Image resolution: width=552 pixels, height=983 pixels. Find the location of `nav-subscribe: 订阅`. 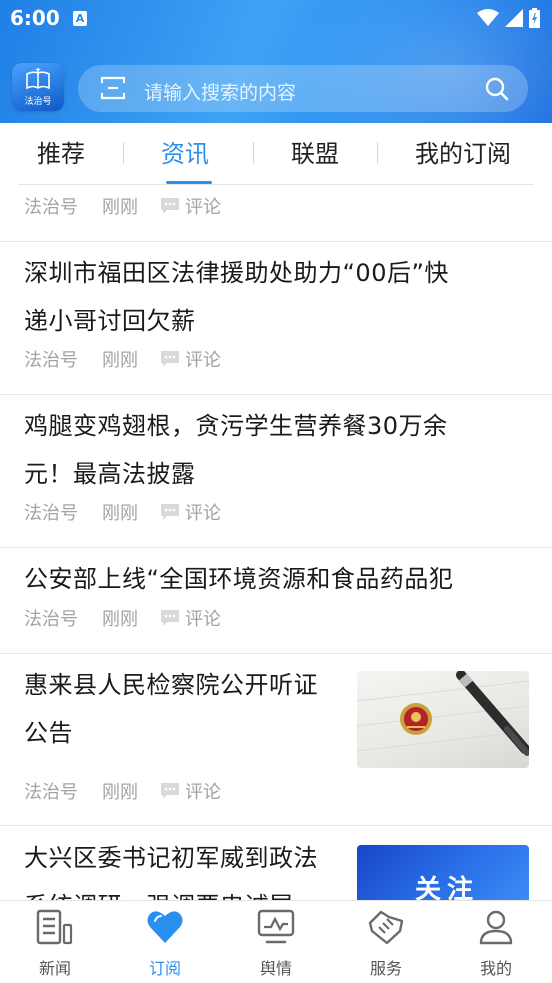

nav-subscribe: 订阅 is located at coordinates (165, 943).